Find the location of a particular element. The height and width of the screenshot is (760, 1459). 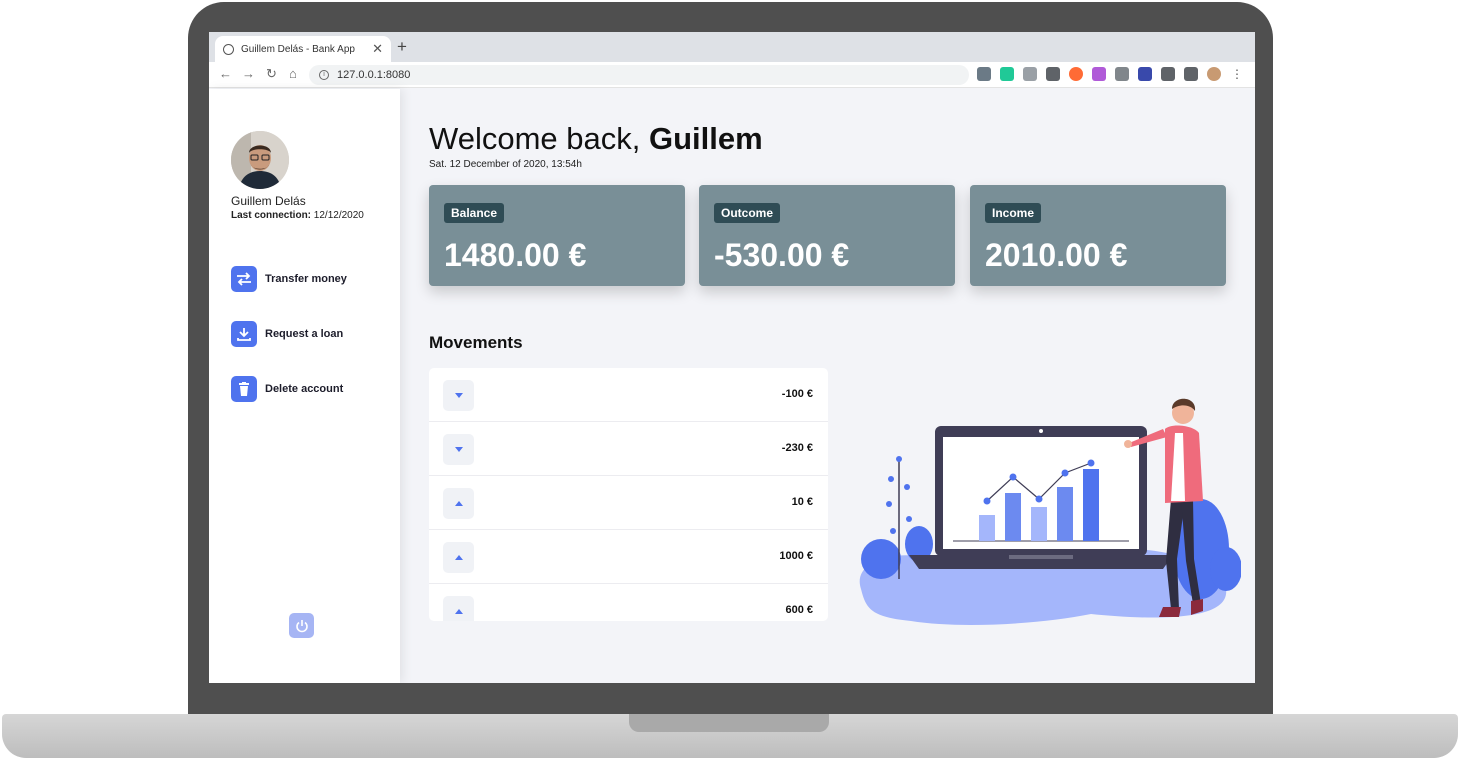

welcome-name: Guillem is located at coordinates (705, 138).